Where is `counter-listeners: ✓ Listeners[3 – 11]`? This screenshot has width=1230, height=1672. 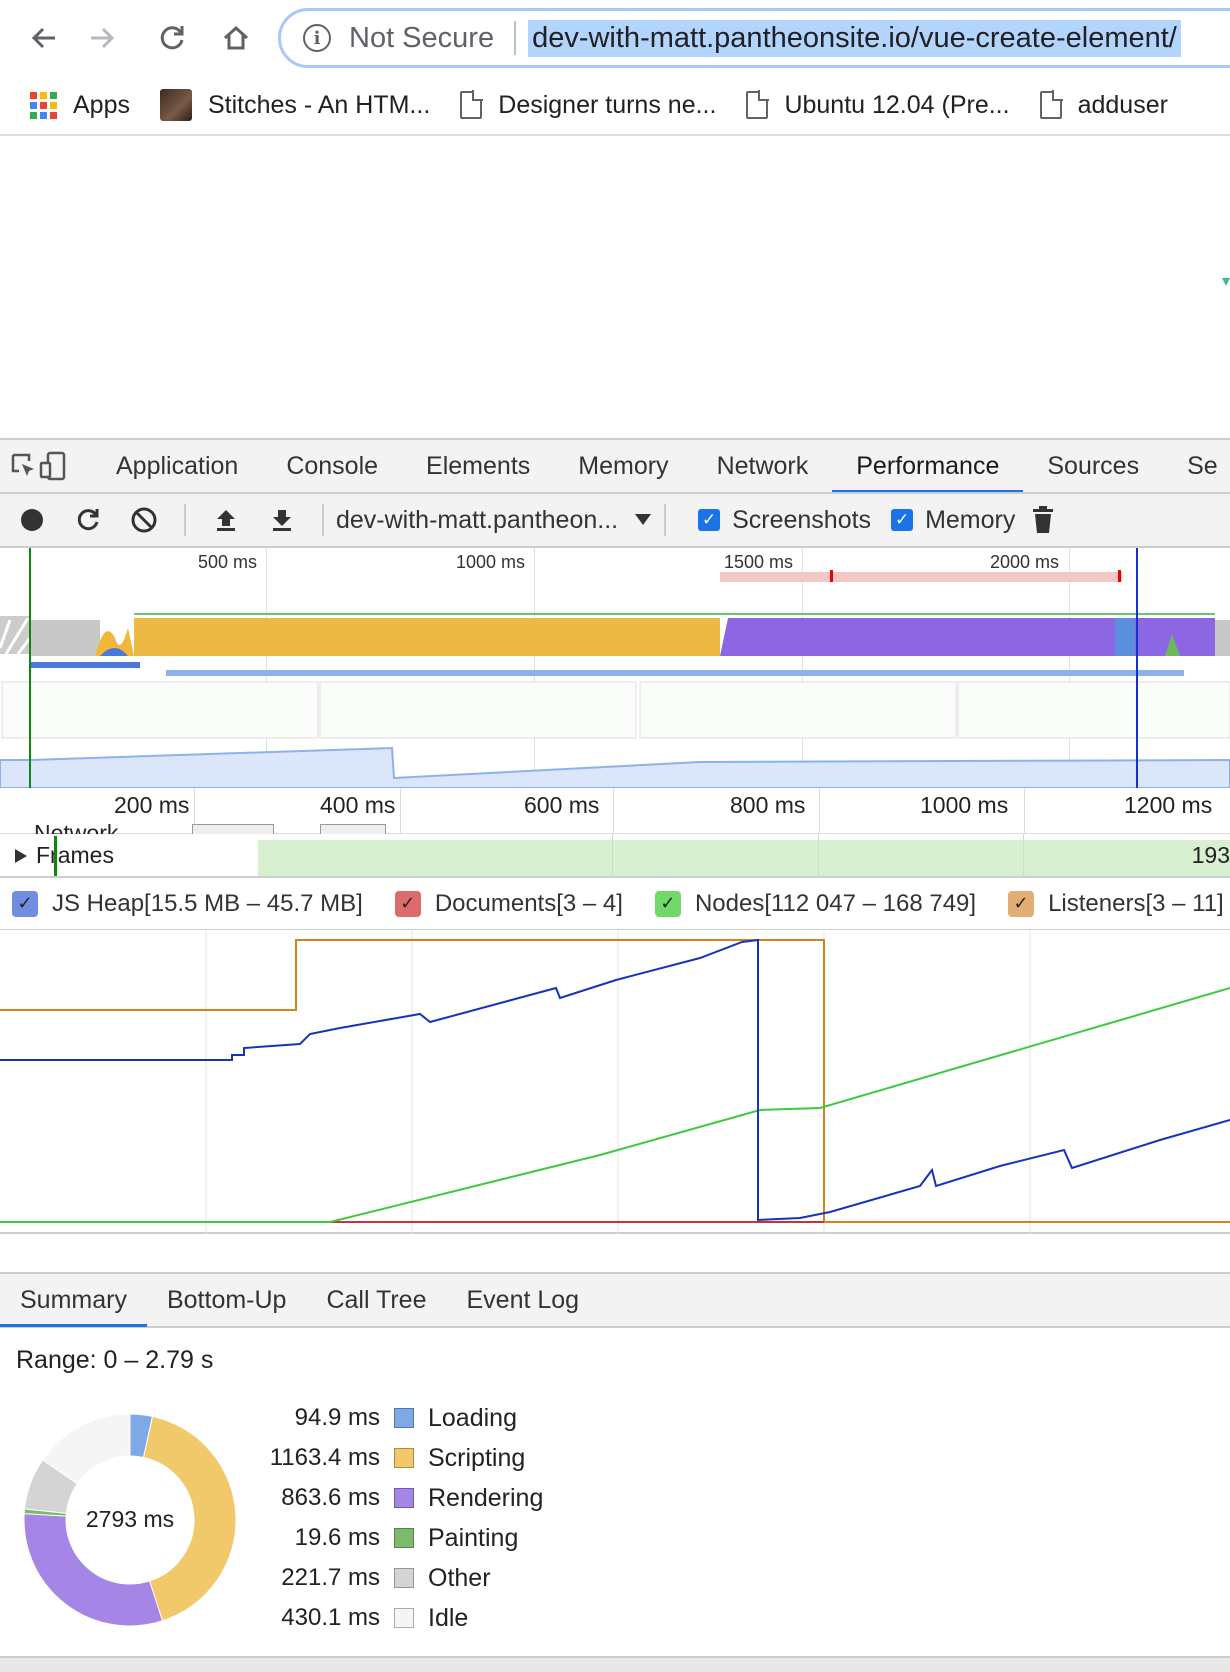 counter-listeners: ✓ Listeners[3 – 11] is located at coordinates (1116, 904).